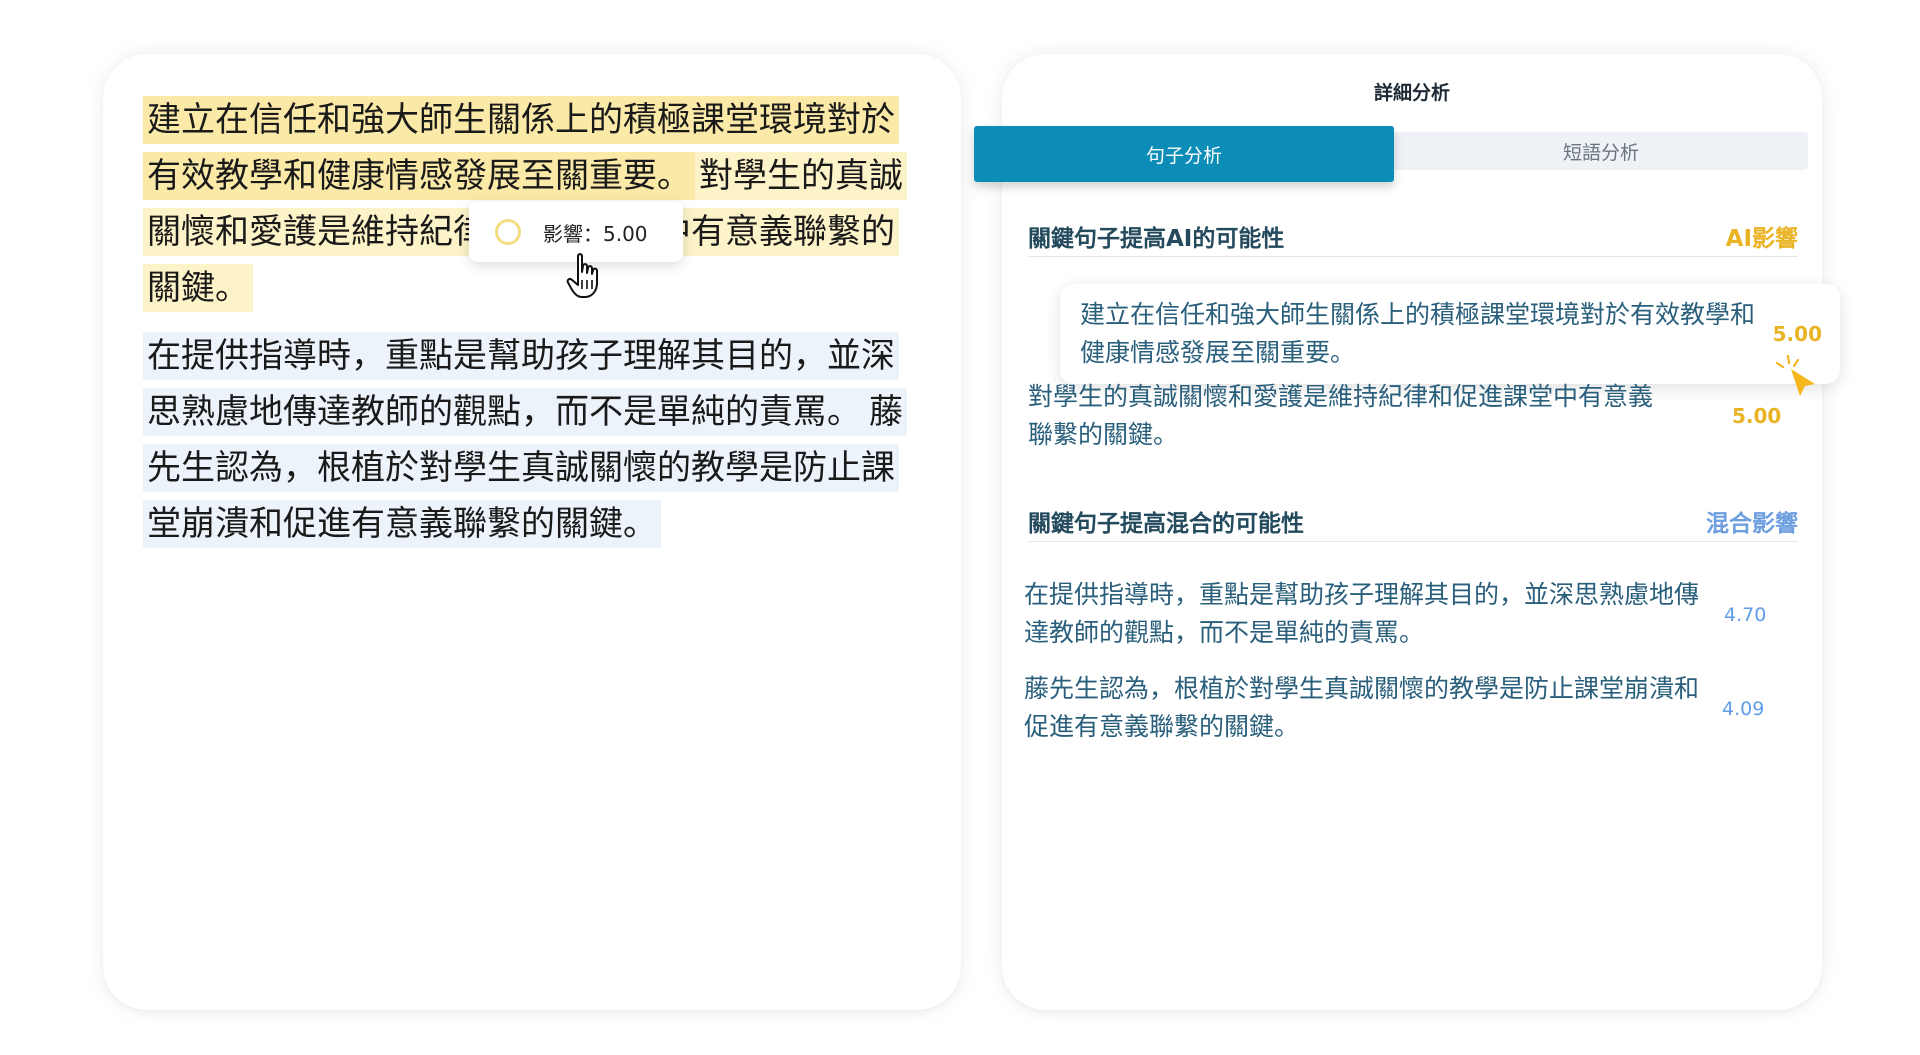  I want to click on analysis-tabs: 句子分析 短語分析, so click(1391, 154).